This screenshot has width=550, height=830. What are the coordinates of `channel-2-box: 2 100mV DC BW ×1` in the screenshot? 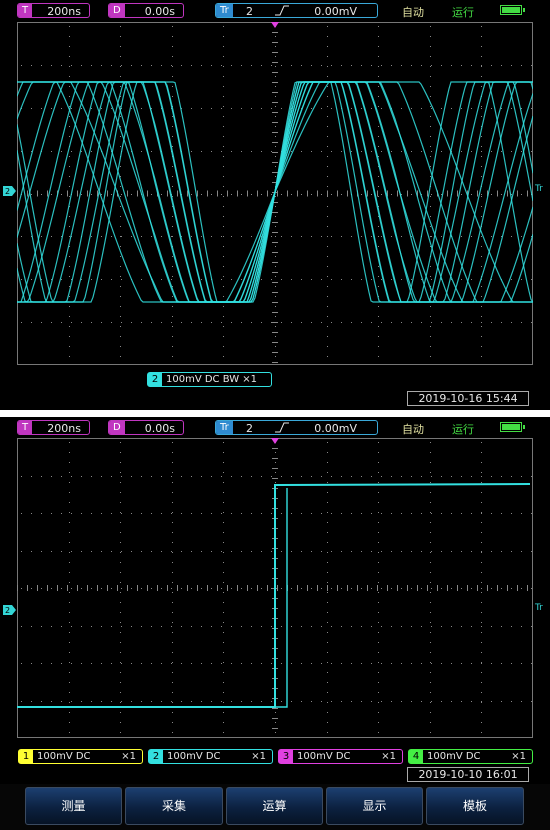 It's located at (209, 379).